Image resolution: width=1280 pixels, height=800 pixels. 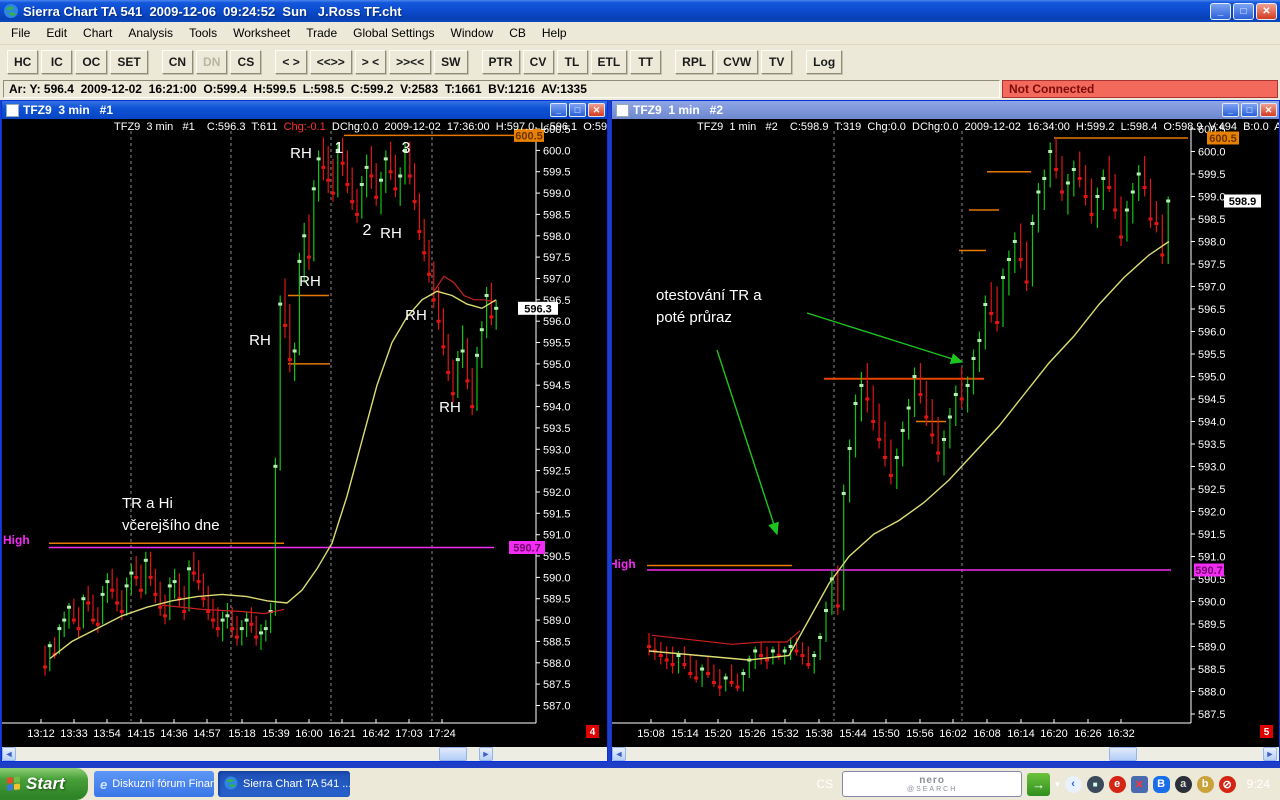 What do you see at coordinates (646, 61) in the screenshot?
I see `toolbar-button-tt: TT` at bounding box center [646, 61].